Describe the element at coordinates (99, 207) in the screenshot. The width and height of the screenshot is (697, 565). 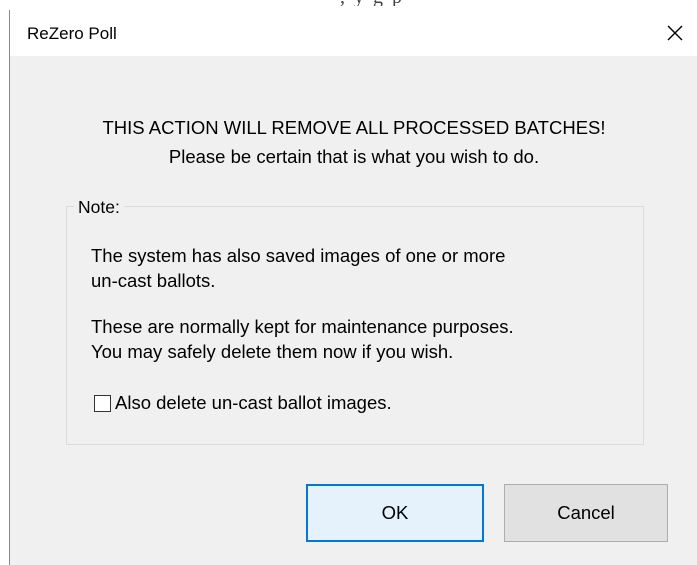
I see `note-legend: Note:` at that location.